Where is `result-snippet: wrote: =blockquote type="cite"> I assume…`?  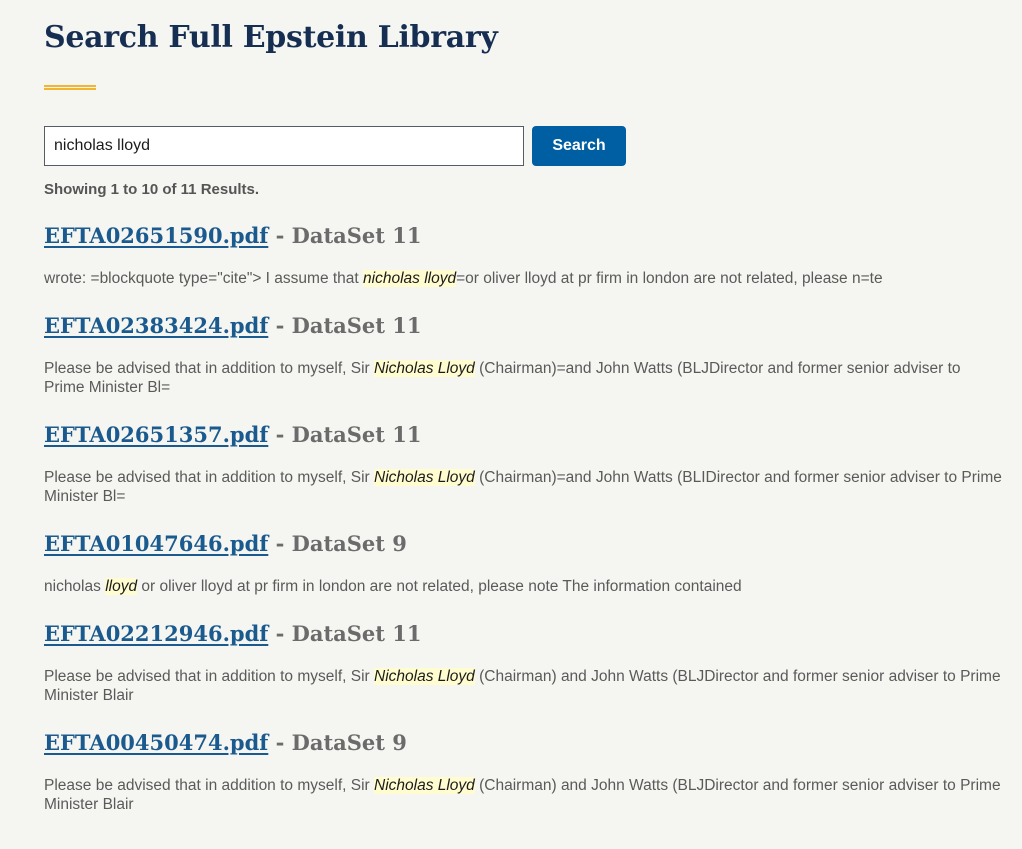 result-snippet: wrote: =blockquote type="cite"> I assume… is located at coordinates (524, 278).